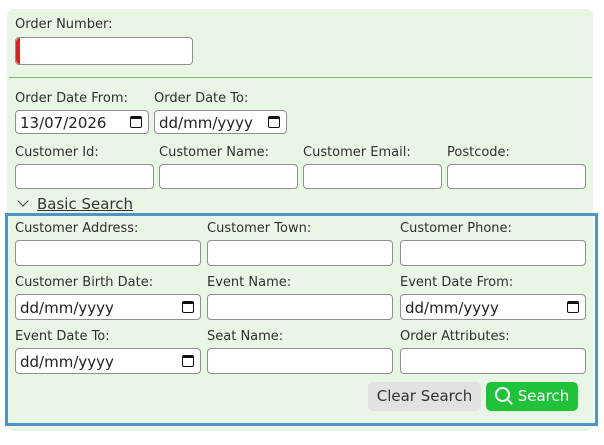  I want to click on search-icon, so click(502, 394).